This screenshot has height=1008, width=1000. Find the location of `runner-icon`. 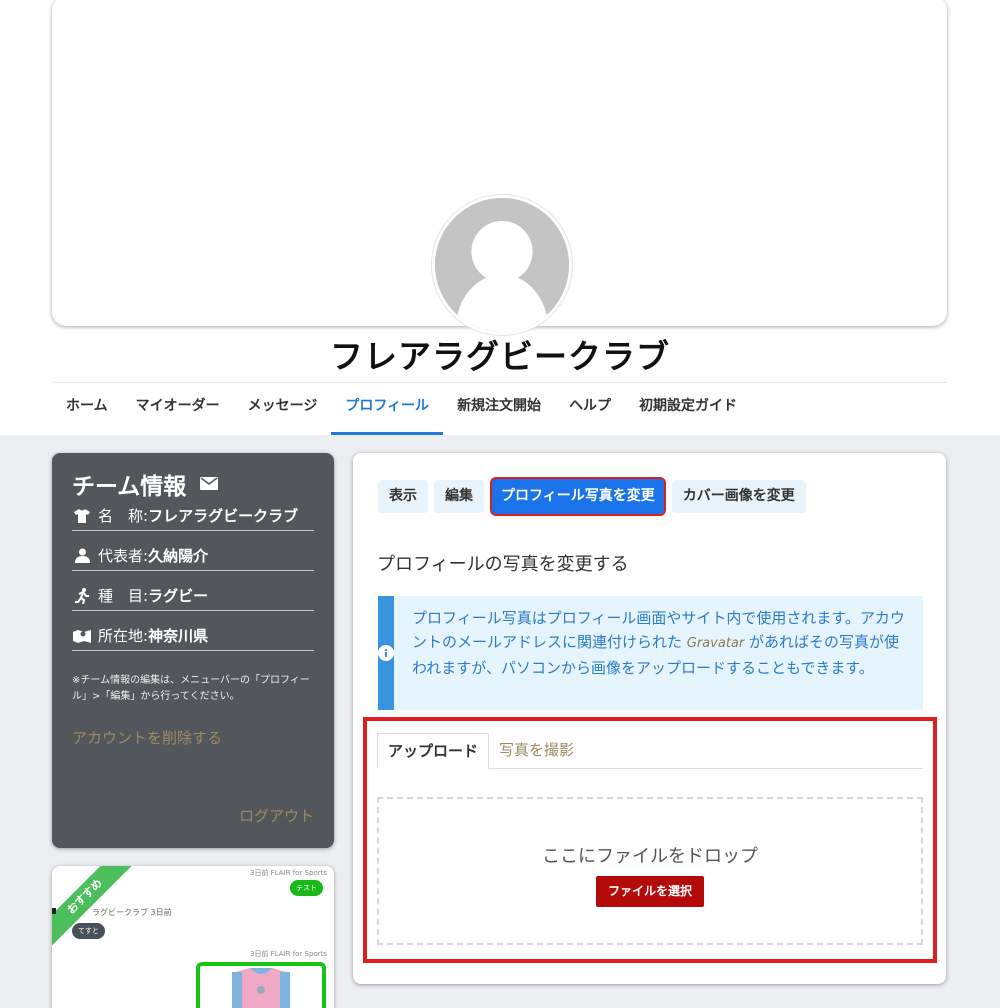

runner-icon is located at coordinates (82, 595).